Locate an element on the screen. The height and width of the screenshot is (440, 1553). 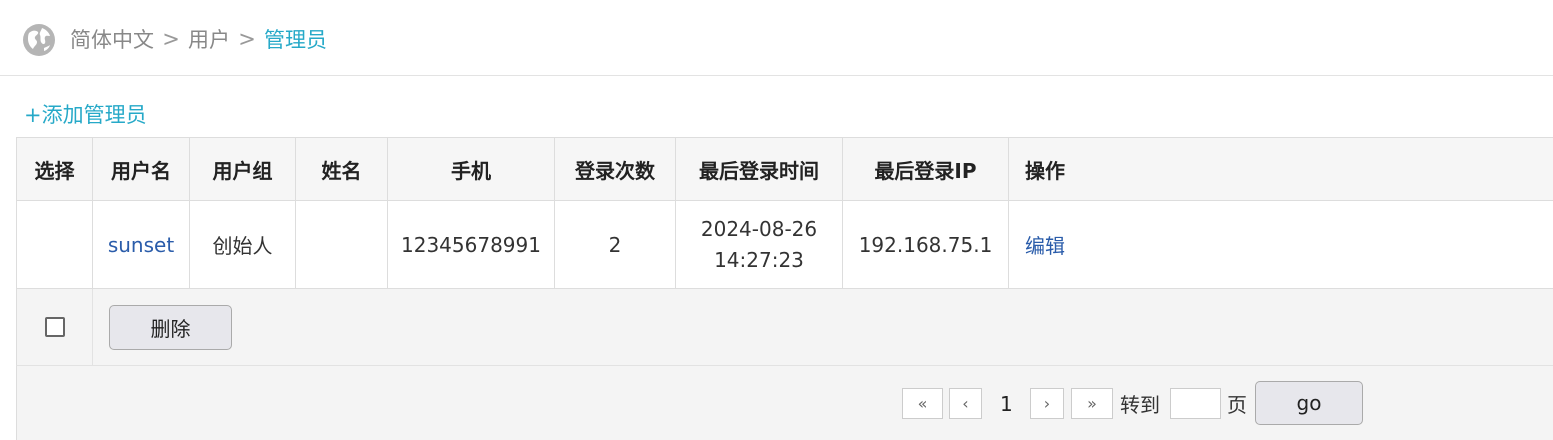
page-unit-label: 页 is located at coordinates (1237, 405).